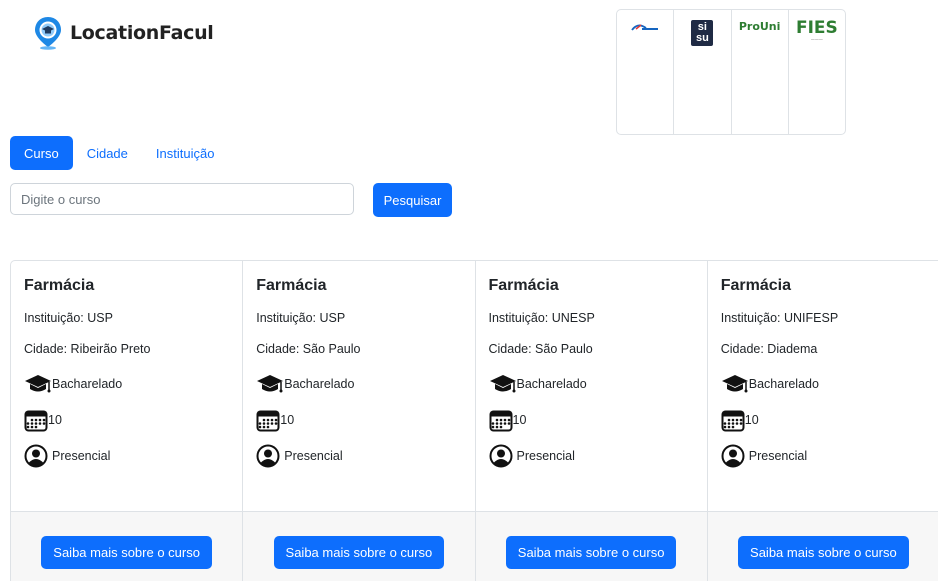 Image resolution: width=938 pixels, height=581 pixels. Describe the element at coordinates (759, 26) in the screenshot. I see `prouni-logo: ProUni` at that location.